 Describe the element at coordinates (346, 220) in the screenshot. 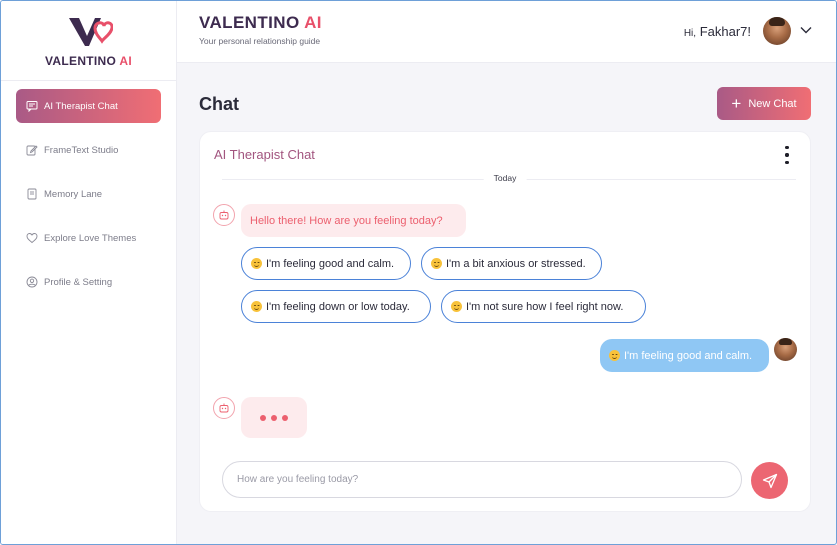

I see `bot-message-text: Hello there! How are you feeling today?` at that location.